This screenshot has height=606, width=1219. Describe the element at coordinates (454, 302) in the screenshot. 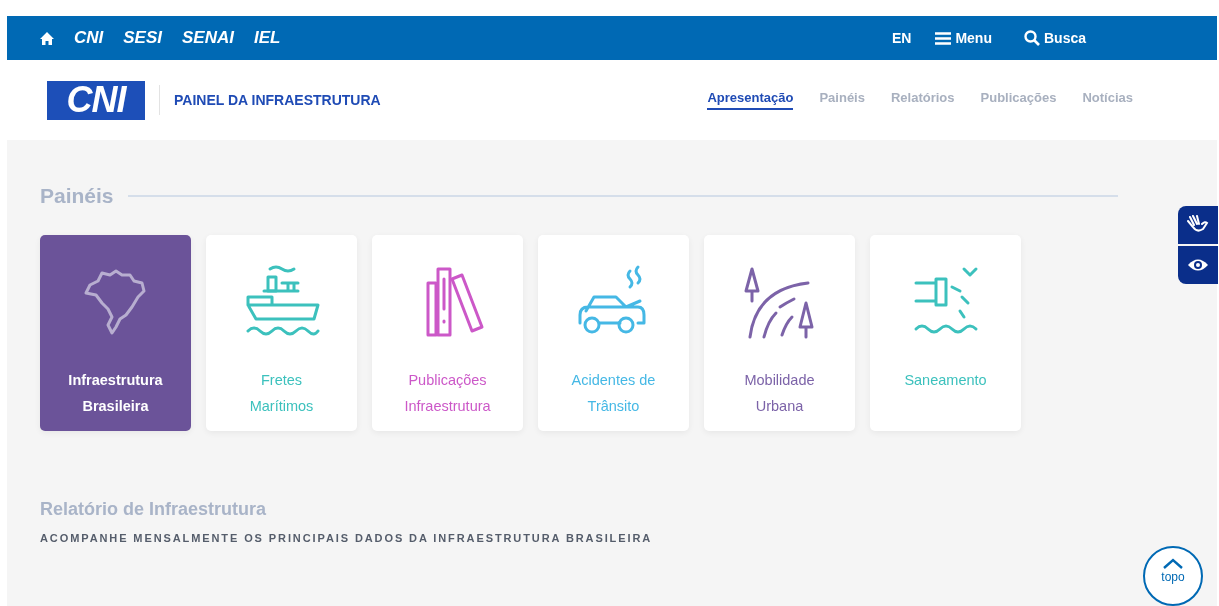

I see `books-icon` at that location.